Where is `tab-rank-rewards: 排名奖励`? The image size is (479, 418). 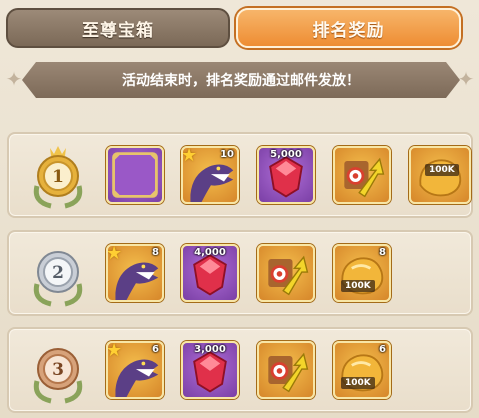
tab-rank-rewards: 排名奖励 is located at coordinates (348, 28).